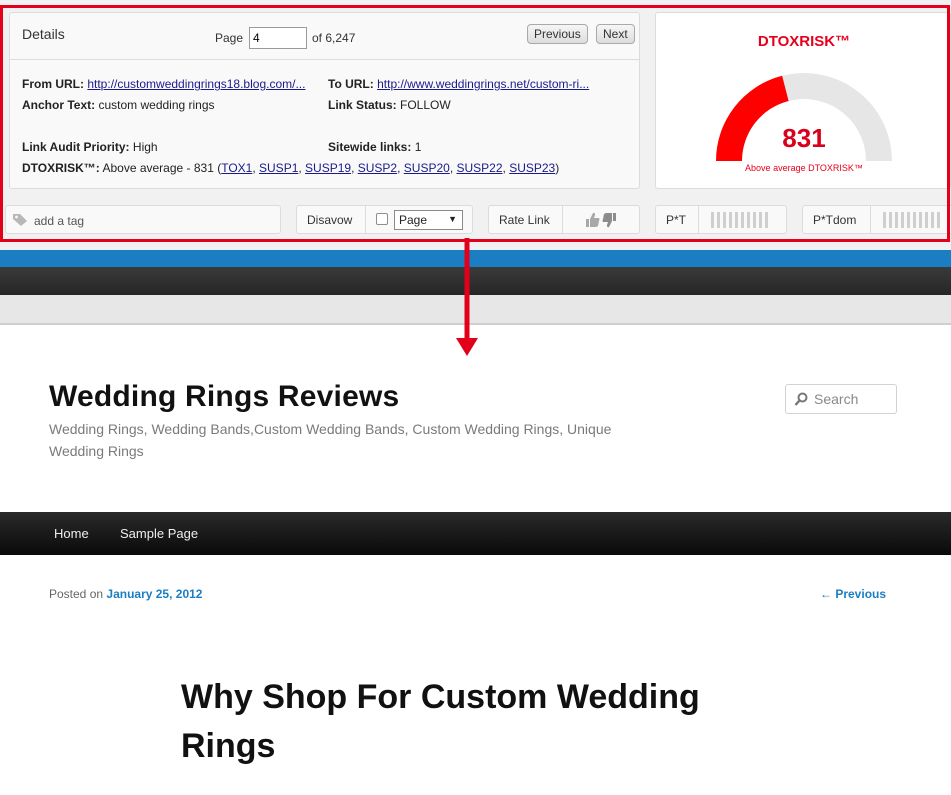  Describe the element at coordinates (801, 399) in the screenshot. I see `search-icon` at that location.